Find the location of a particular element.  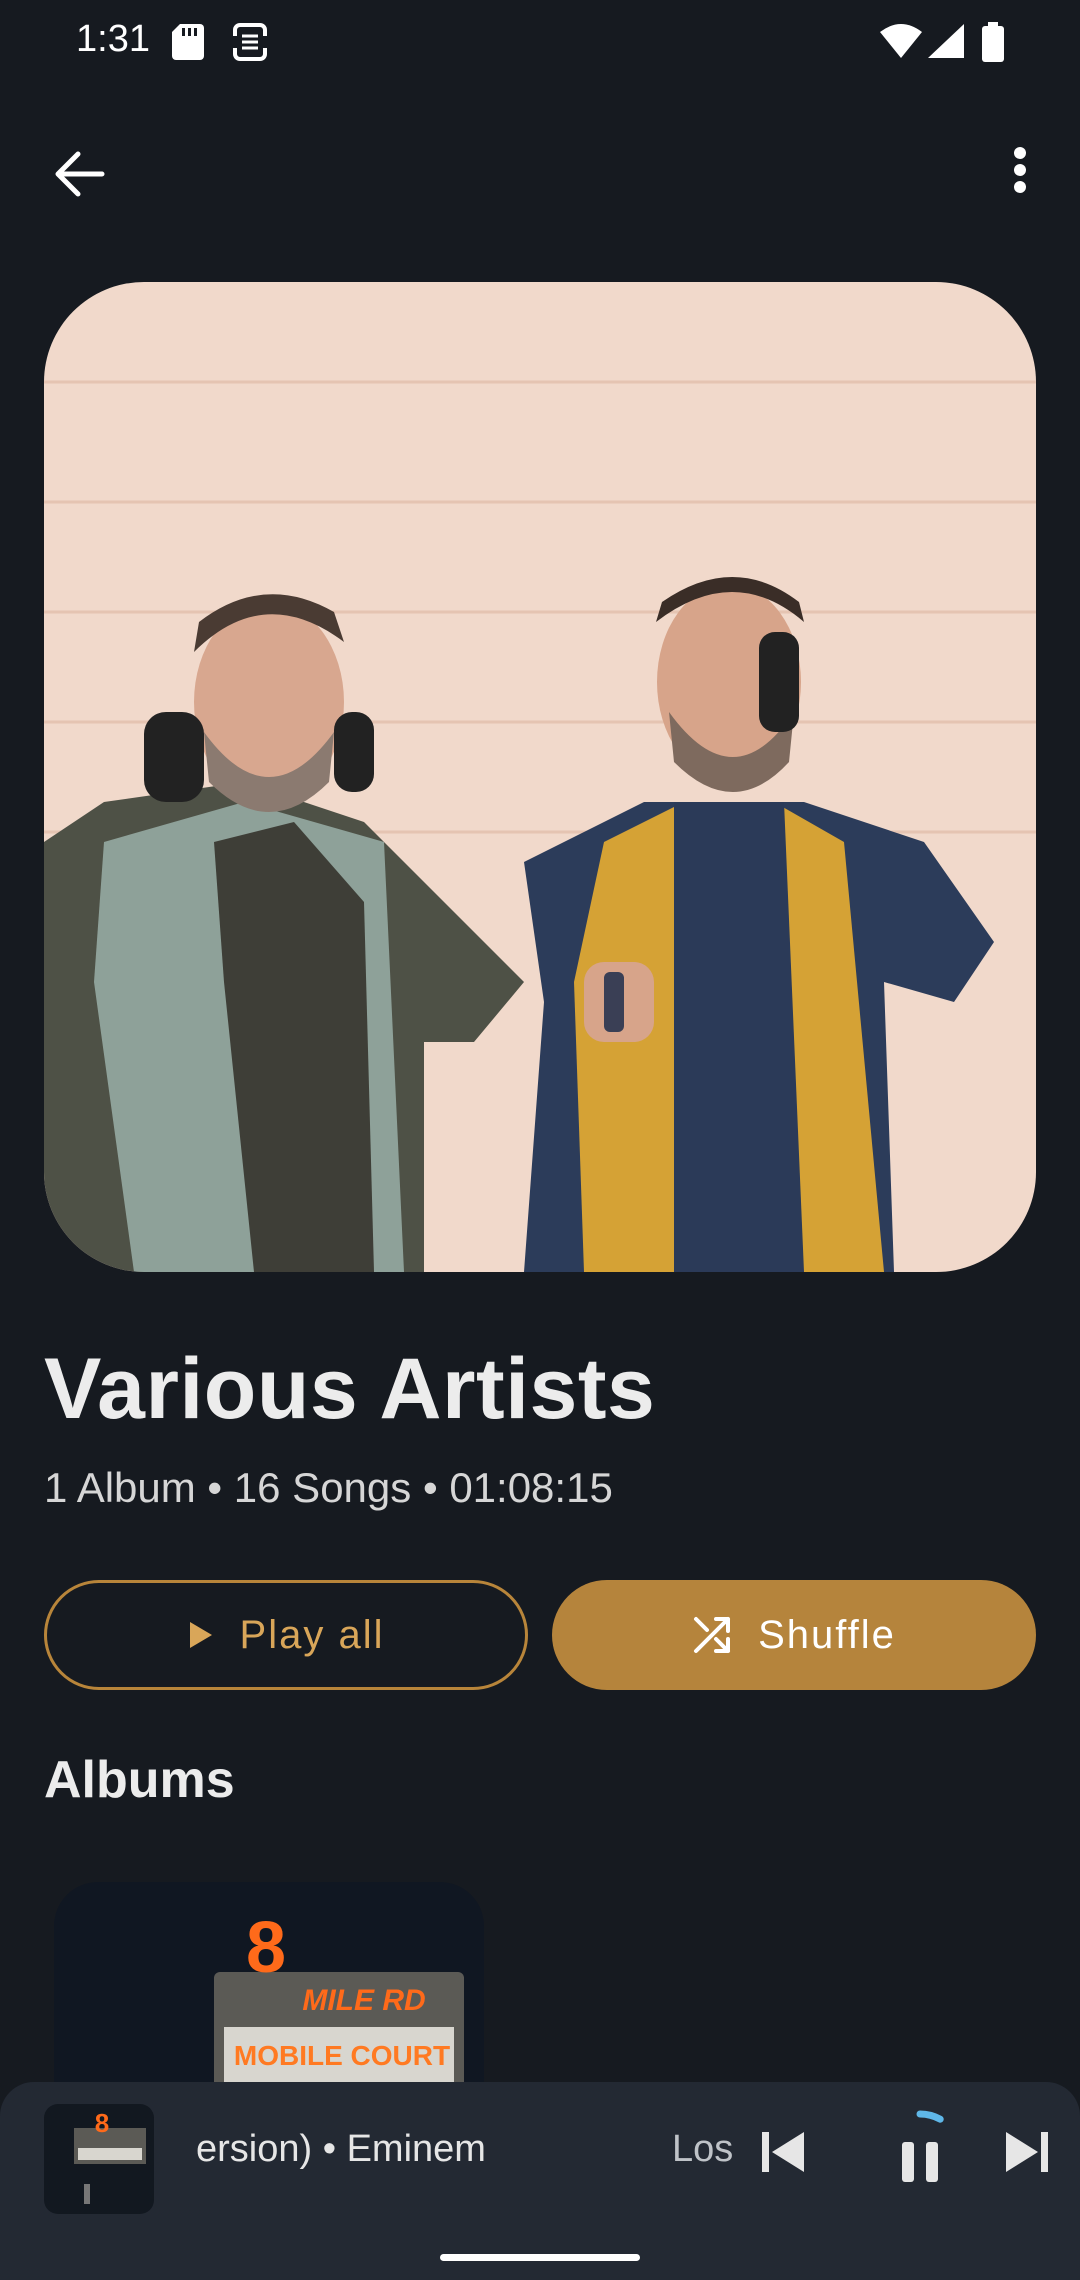

pause-icon is located at coordinates (923, 2146).